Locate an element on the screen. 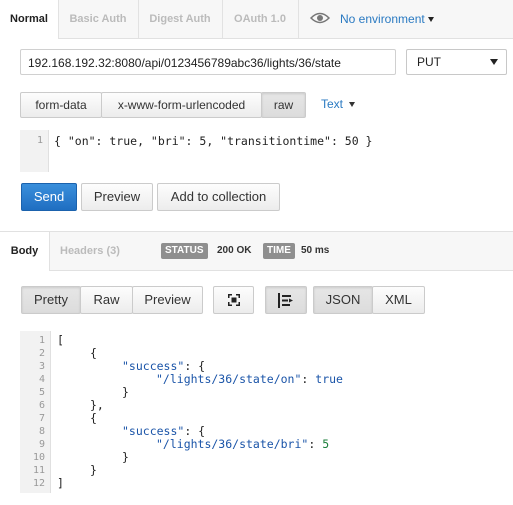 The width and height of the screenshot is (513, 505). line-number: 8 is located at coordinates (41, 431).